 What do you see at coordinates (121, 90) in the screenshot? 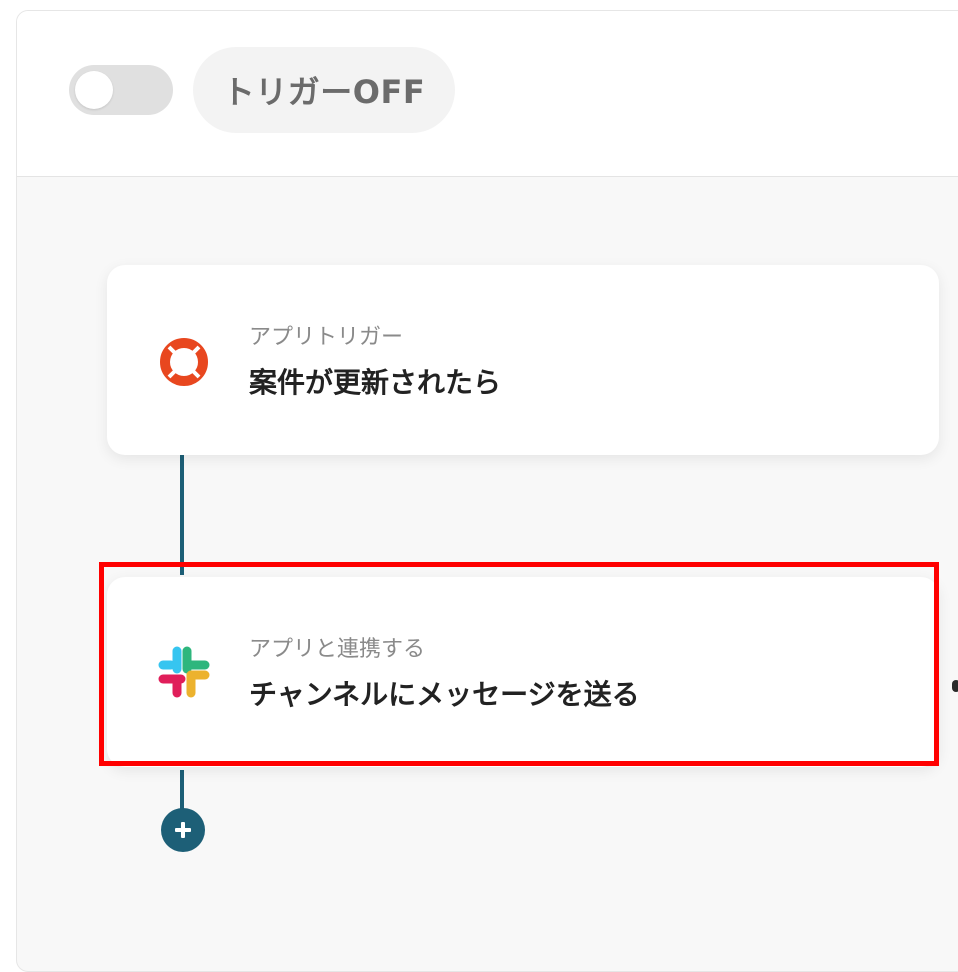
I see `trigger-toggle` at bounding box center [121, 90].